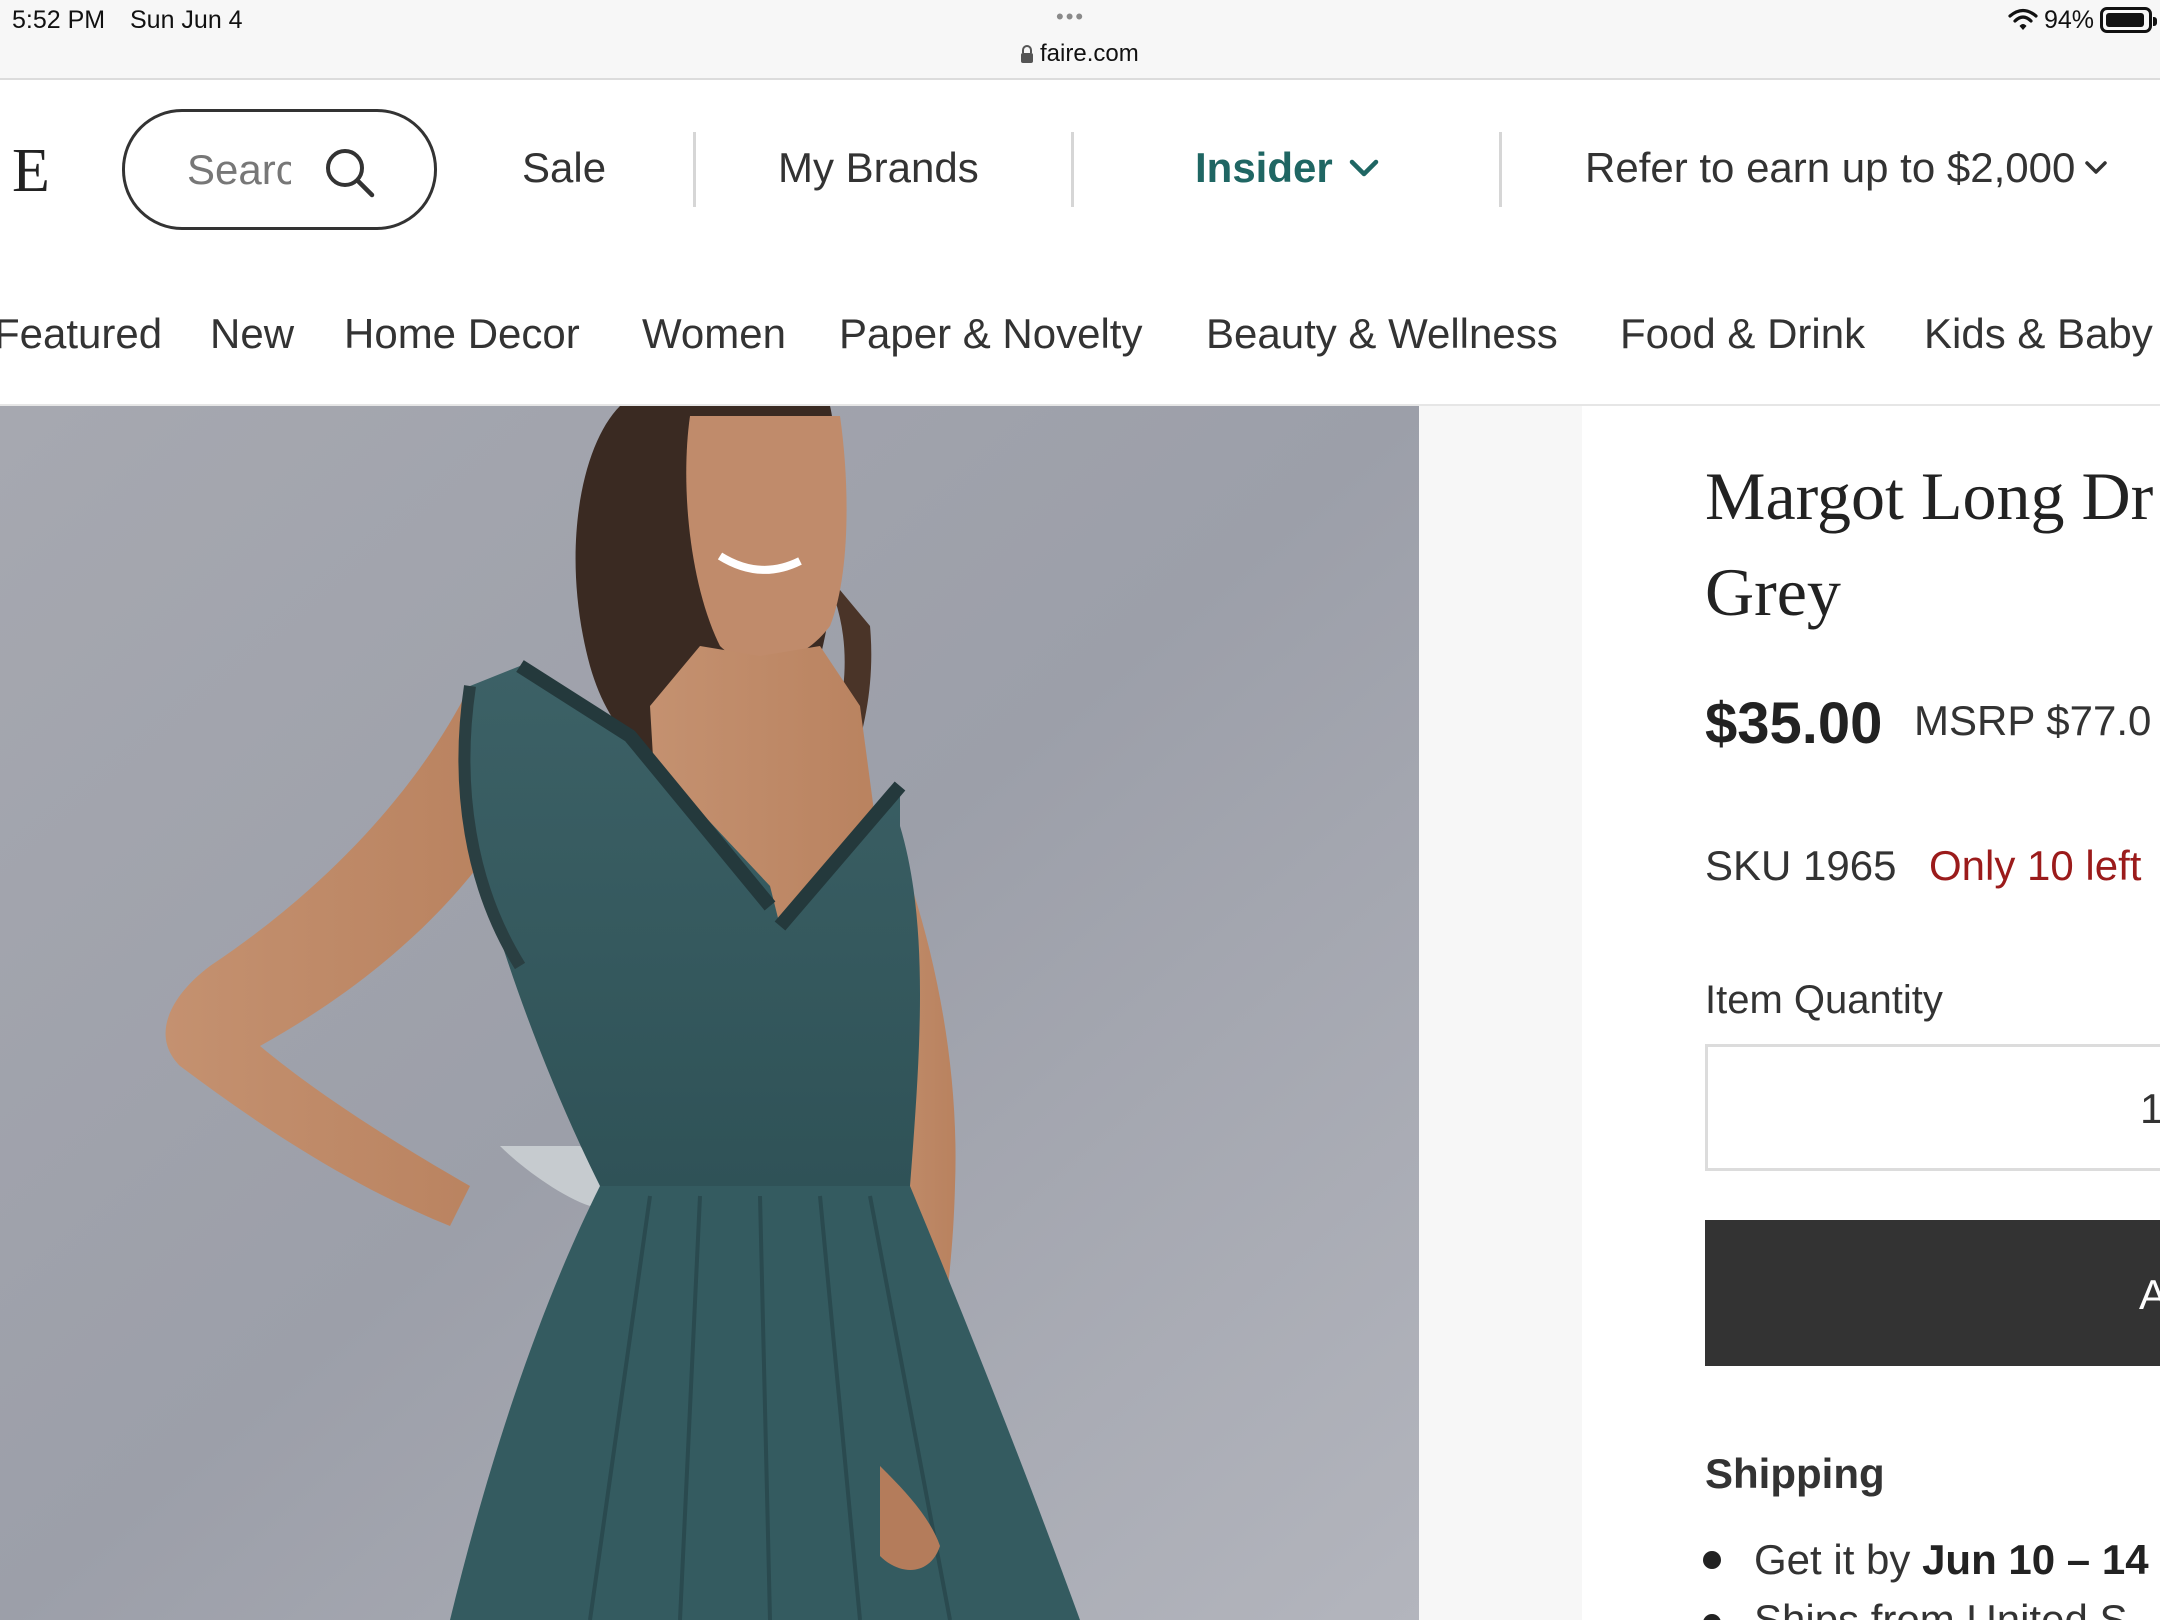 Image resolution: width=2160 pixels, height=1620 pixels. What do you see at coordinates (2035, 865) in the screenshot?
I see `stock-warning: Only 10 left` at bounding box center [2035, 865].